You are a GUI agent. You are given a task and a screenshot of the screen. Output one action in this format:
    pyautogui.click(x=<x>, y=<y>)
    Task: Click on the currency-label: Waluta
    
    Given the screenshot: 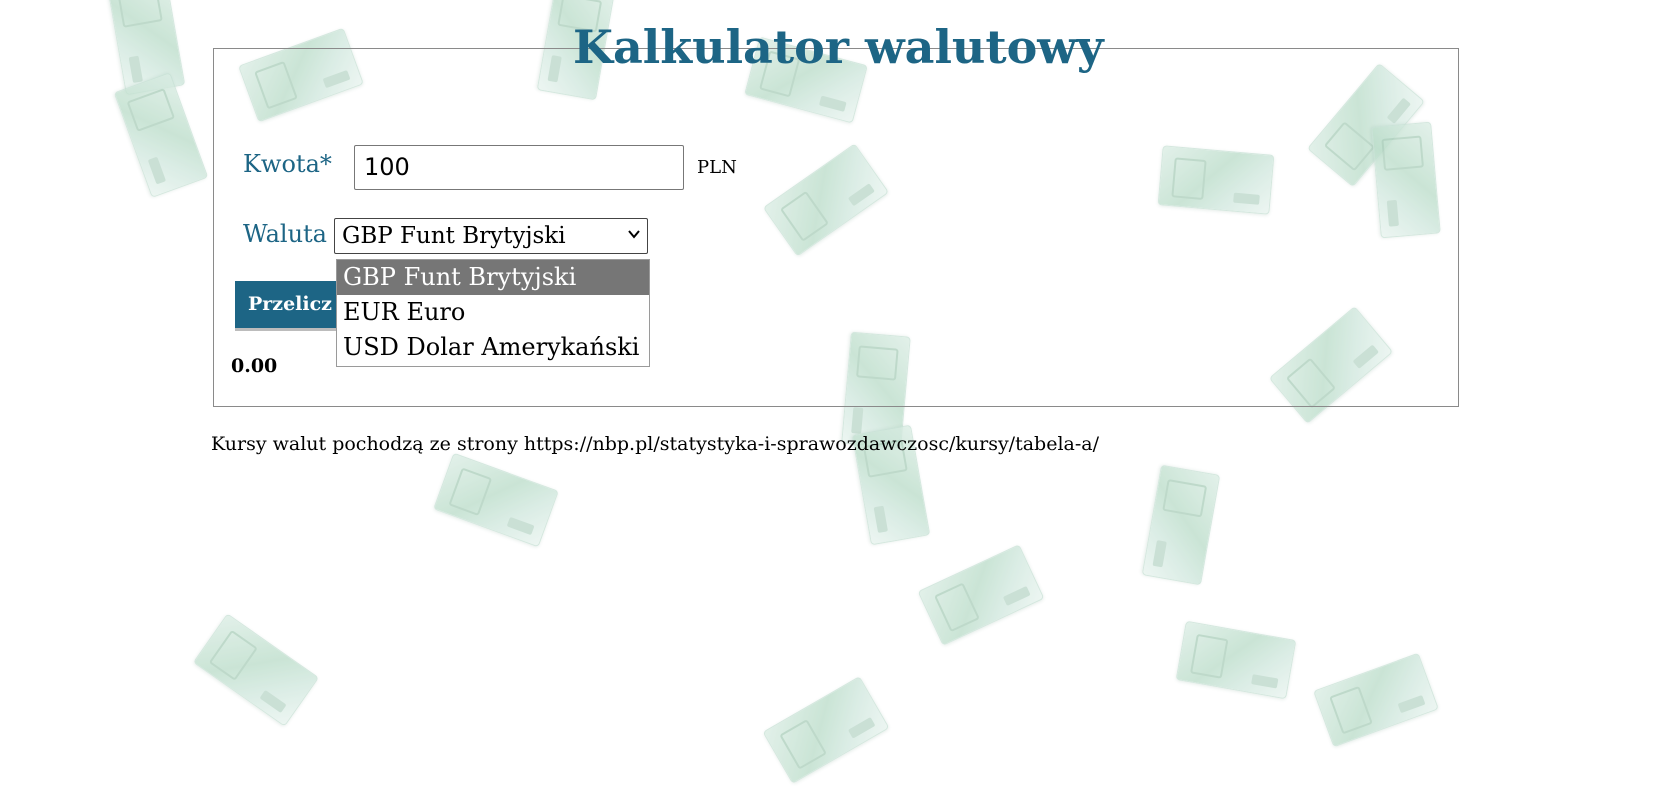 What is the action you would take?
    pyautogui.click(x=285, y=234)
    